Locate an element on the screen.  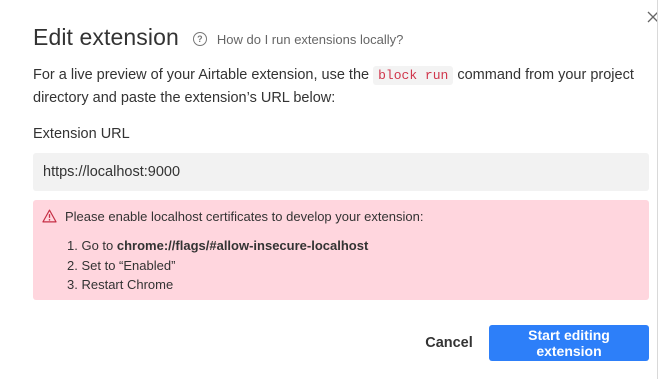
step-number: 2. is located at coordinates (72, 265).